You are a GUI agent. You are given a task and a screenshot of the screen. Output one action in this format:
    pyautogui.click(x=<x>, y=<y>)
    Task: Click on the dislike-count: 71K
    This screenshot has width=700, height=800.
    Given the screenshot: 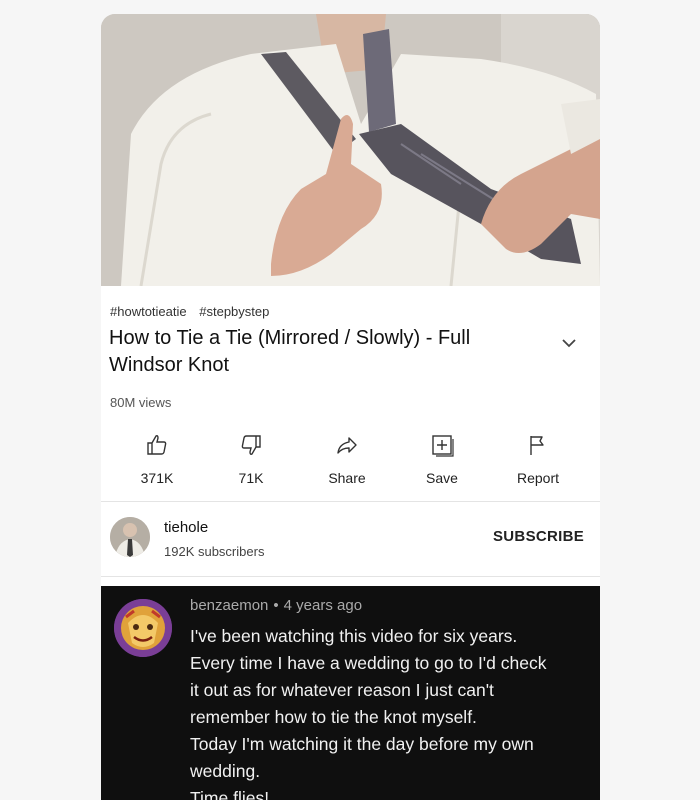 What is the action you would take?
    pyautogui.click(x=251, y=478)
    